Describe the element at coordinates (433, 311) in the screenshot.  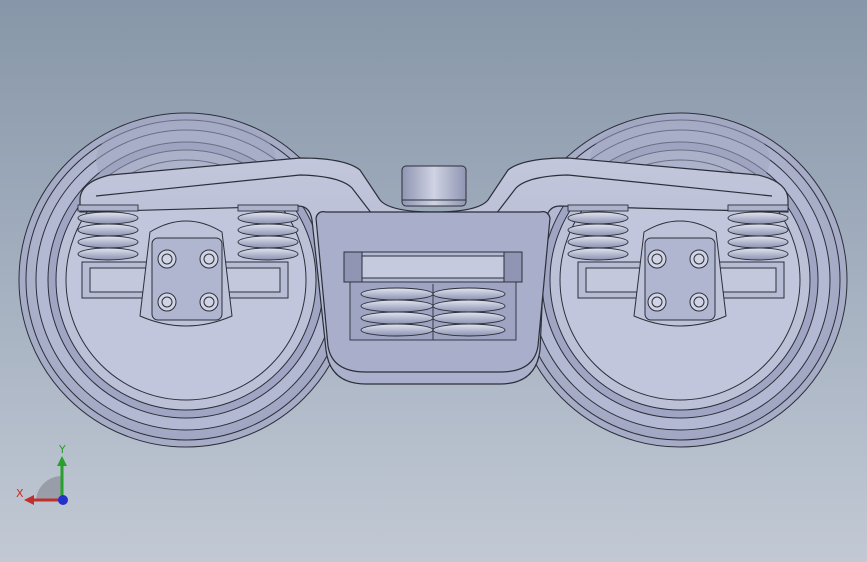
I see `secondary-spring-nest` at that location.